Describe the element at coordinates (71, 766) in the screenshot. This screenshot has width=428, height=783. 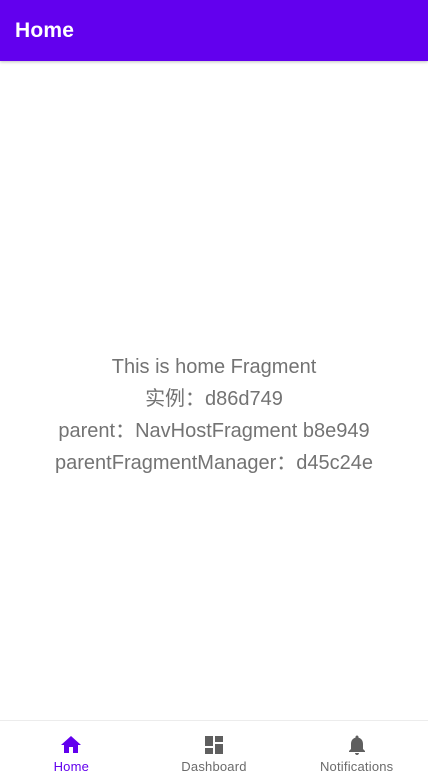
I see `nav-item-home-label: Home` at that location.